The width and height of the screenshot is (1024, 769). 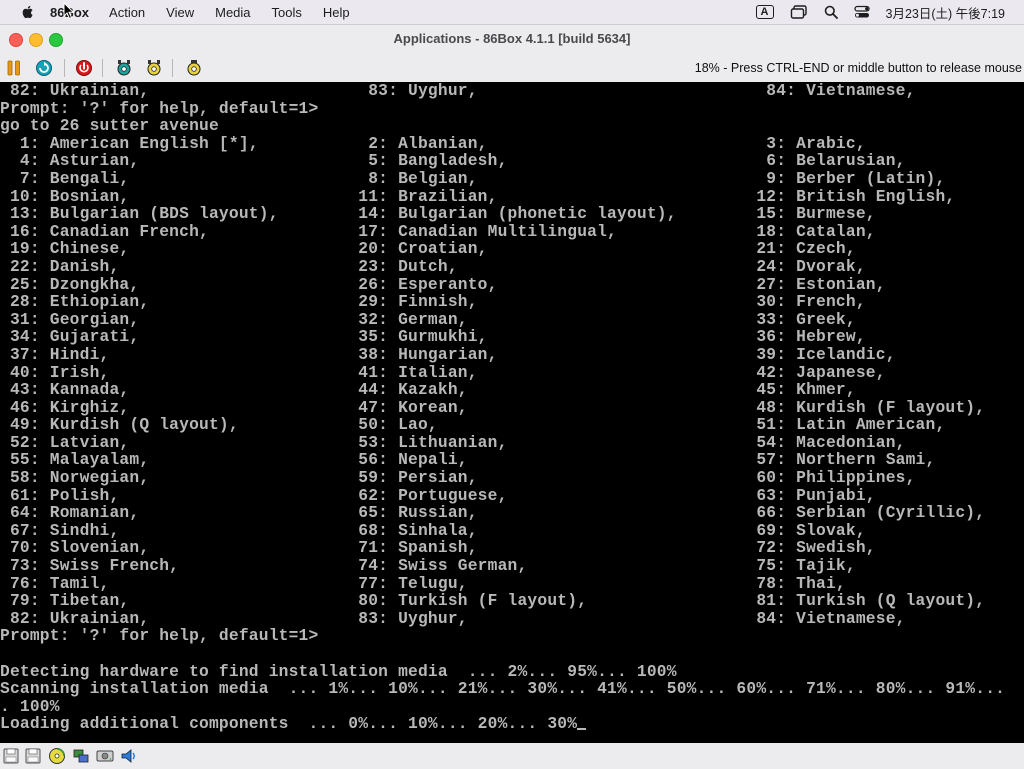 What do you see at coordinates (14, 68) in the screenshot?
I see `pause-icon` at bounding box center [14, 68].